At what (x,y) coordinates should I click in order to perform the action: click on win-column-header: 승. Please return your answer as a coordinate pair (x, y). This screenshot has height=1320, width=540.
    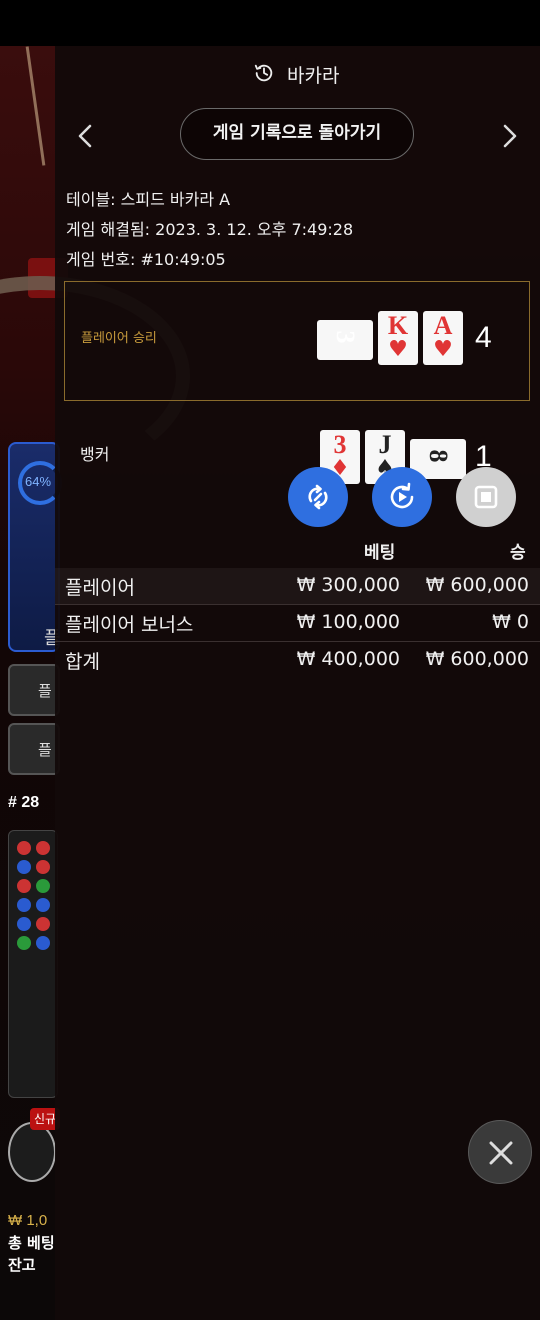
    Looking at the image, I should click on (518, 553).